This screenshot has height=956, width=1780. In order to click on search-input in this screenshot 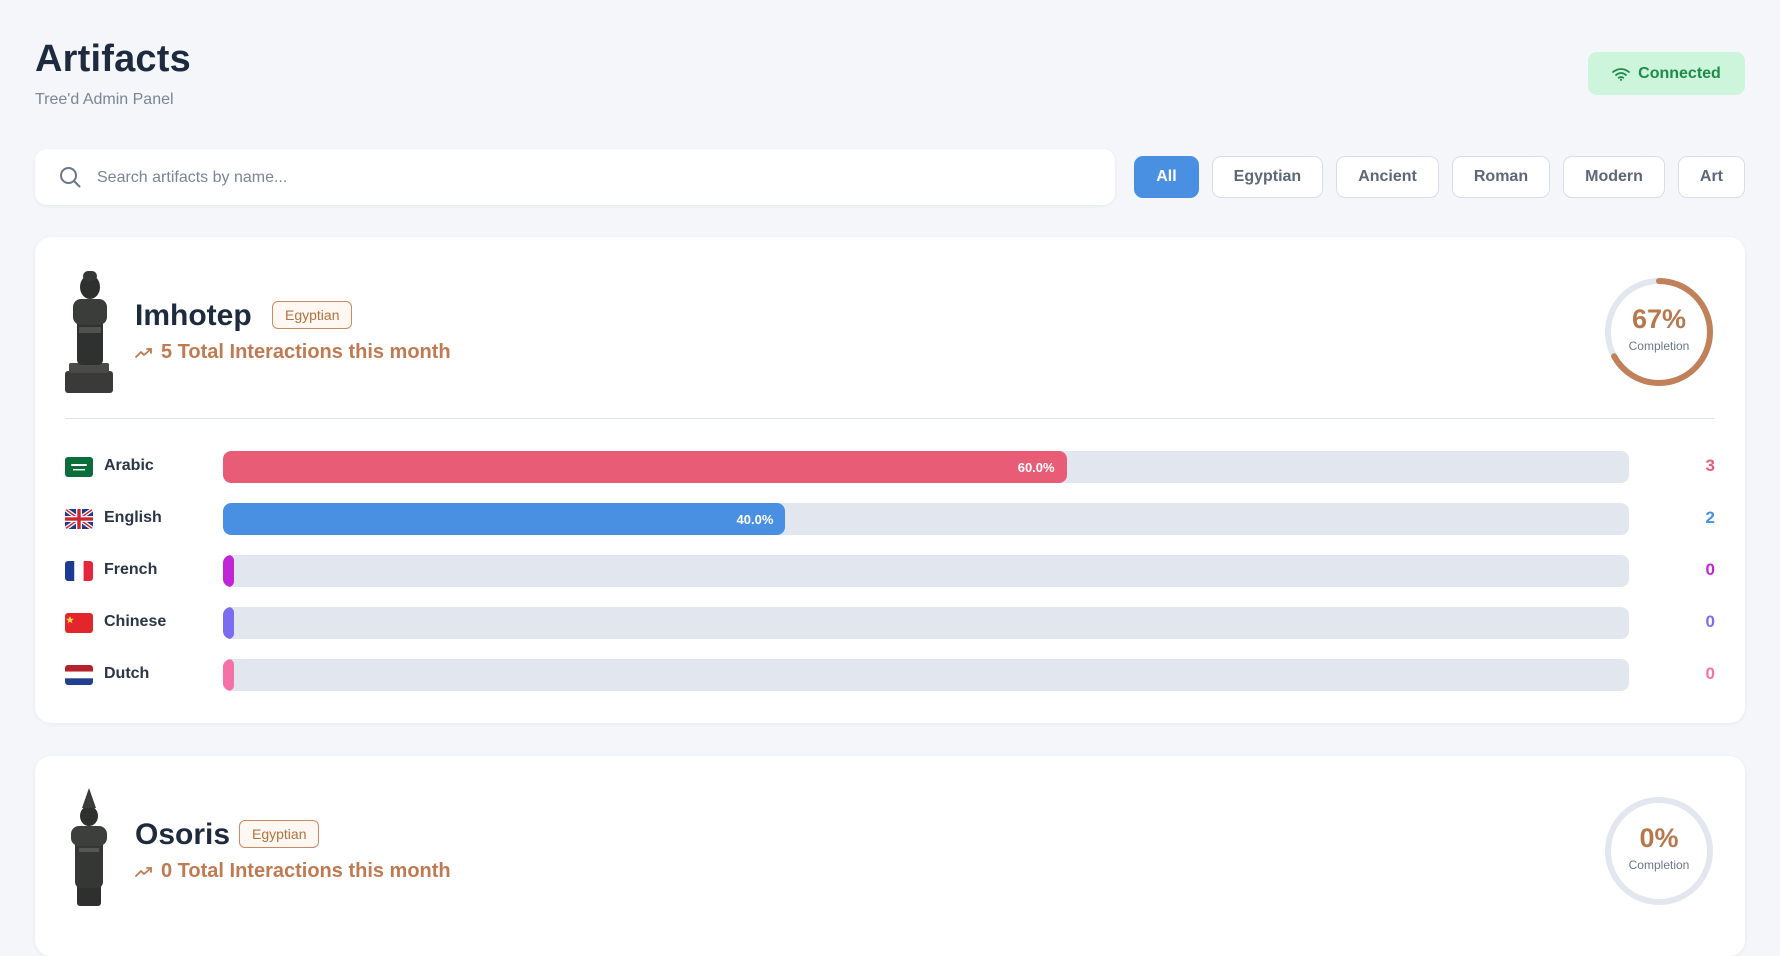, I will do `click(587, 178)`.